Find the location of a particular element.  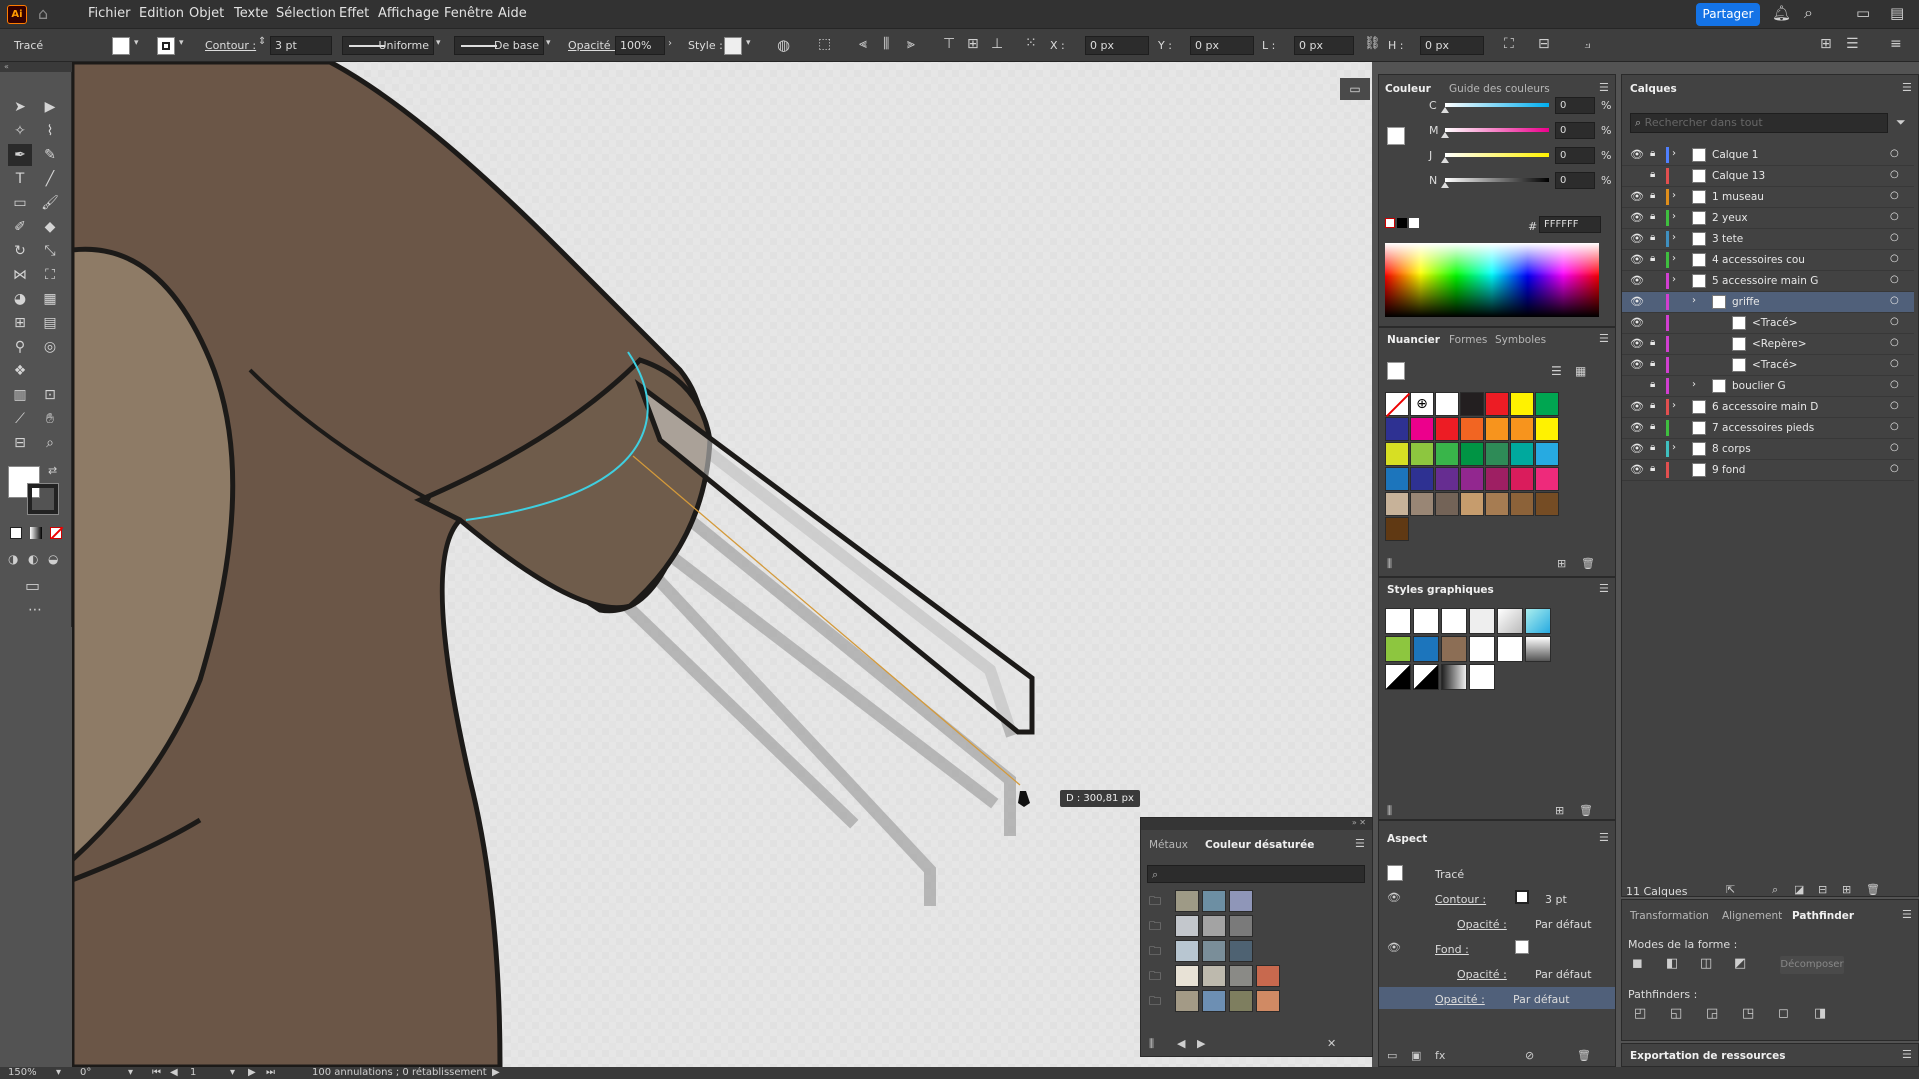

add-stroke-icon: ▭ is located at coordinates (1392, 1055).